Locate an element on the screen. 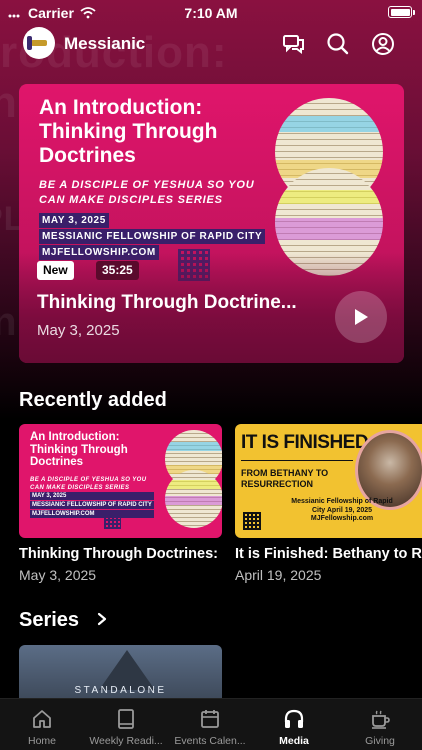 This screenshot has height=750, width=422. thumbnail-art-site: MJFELLOWSHIP.COM is located at coordinates (92, 514).